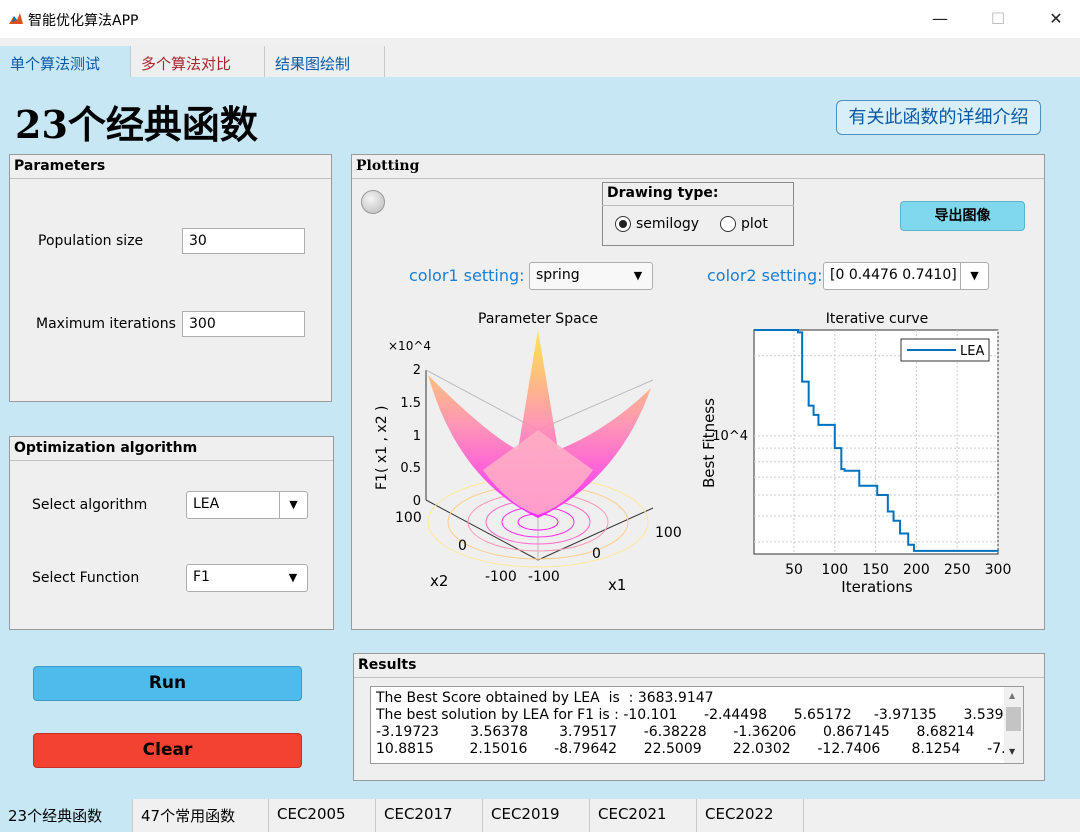 The image size is (1080, 832). Describe the element at coordinates (957, 570) in the screenshot. I see `x-tick-label: 250` at that location.